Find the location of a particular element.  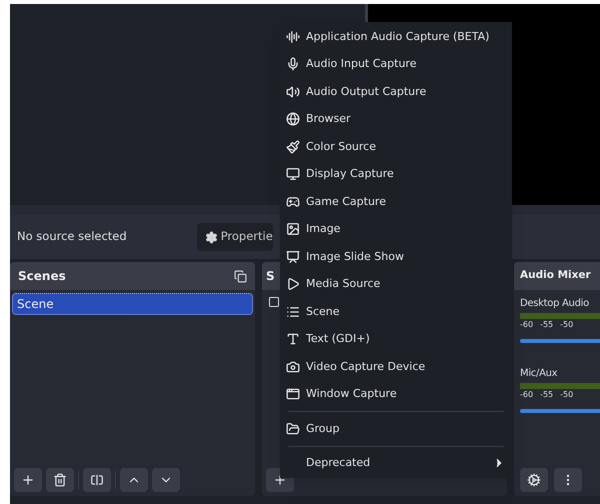

properties-button: Propertie is located at coordinates (234, 237).